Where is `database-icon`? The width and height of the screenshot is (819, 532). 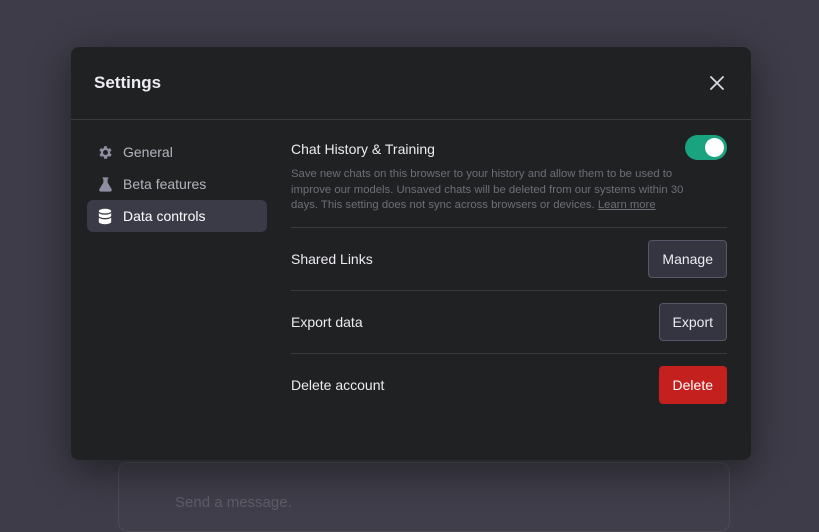
database-icon is located at coordinates (105, 216).